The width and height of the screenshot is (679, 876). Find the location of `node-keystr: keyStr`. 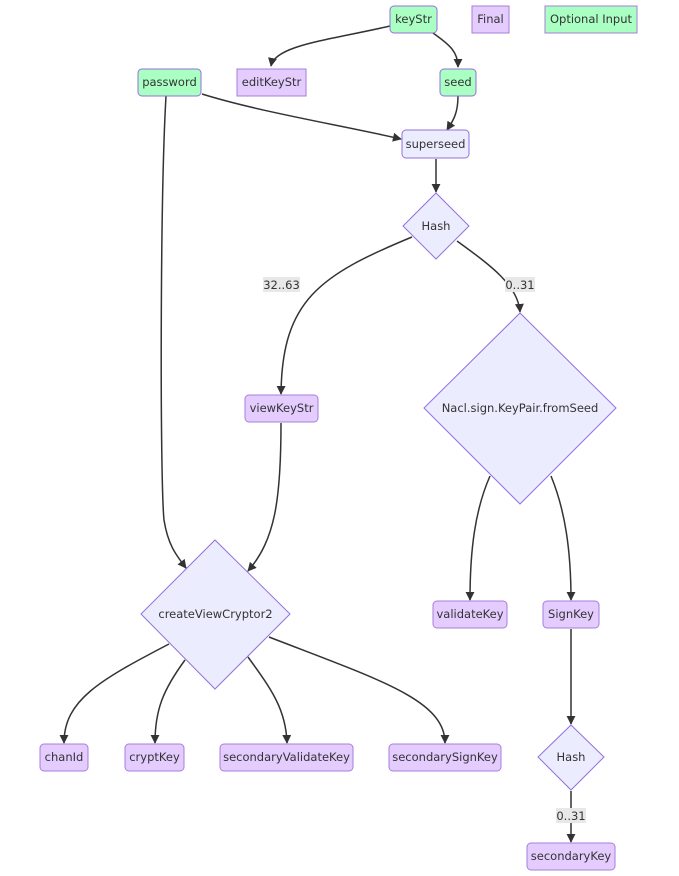

node-keystr: keyStr is located at coordinates (413, 19).